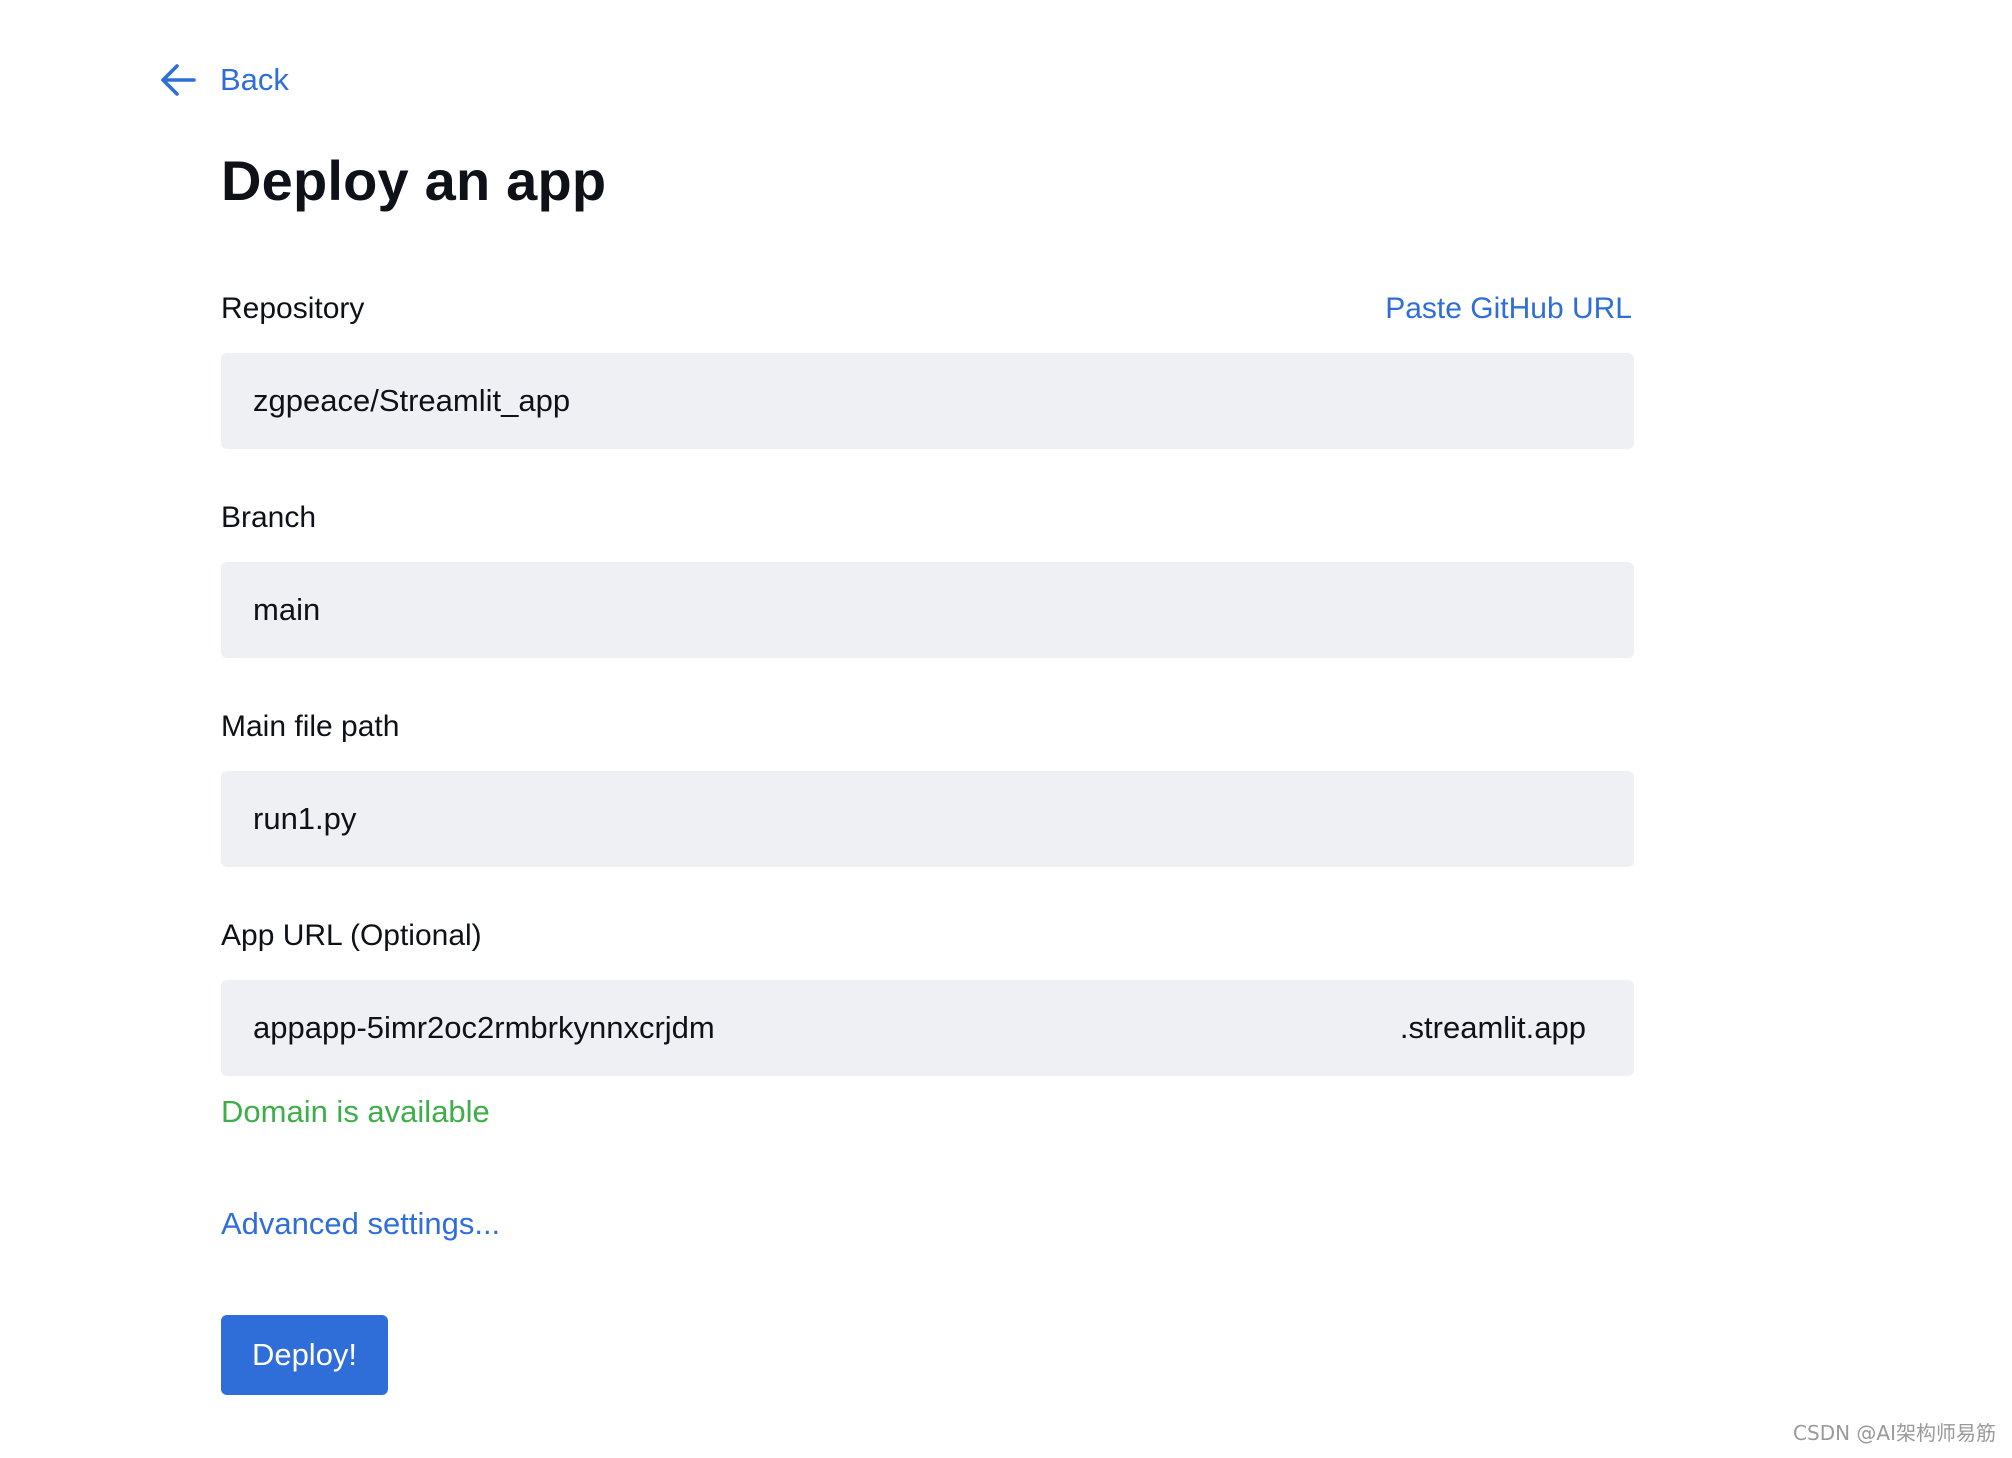  What do you see at coordinates (927, 401) in the screenshot?
I see `repository-input: zgpeace/Streamlit_app` at bounding box center [927, 401].